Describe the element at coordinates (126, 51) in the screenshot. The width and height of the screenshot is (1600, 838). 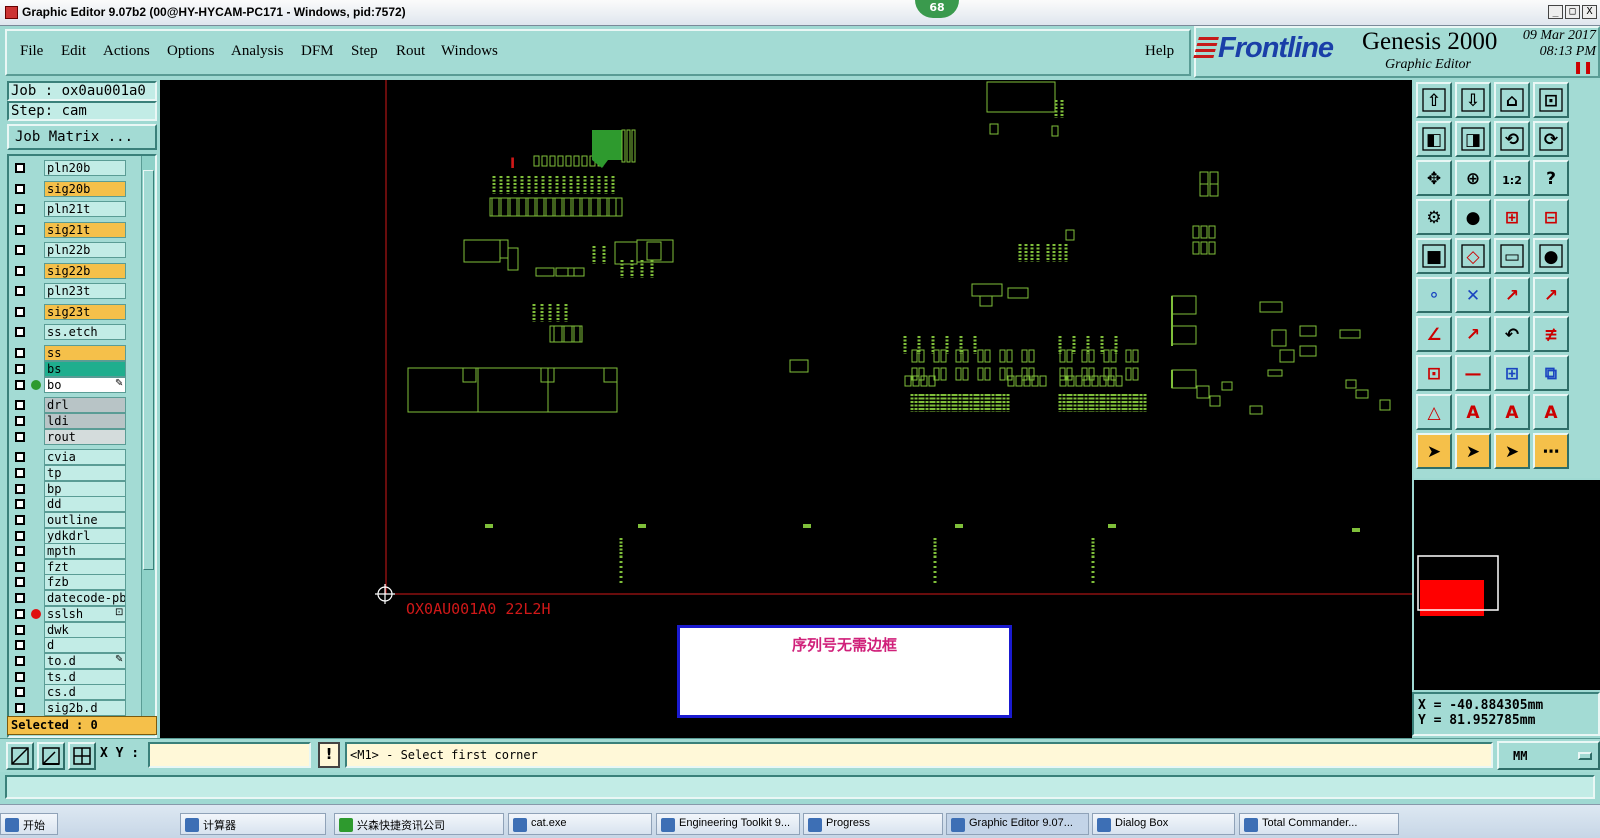
I see `menu-actions: Actions` at that location.